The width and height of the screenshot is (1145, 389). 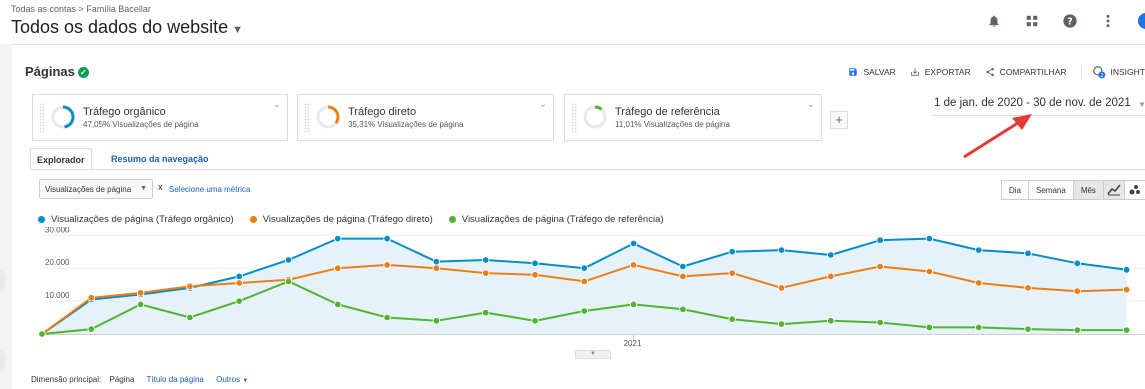 I want to click on insights-button: 2 INSIGHT, so click(x=1112, y=72).